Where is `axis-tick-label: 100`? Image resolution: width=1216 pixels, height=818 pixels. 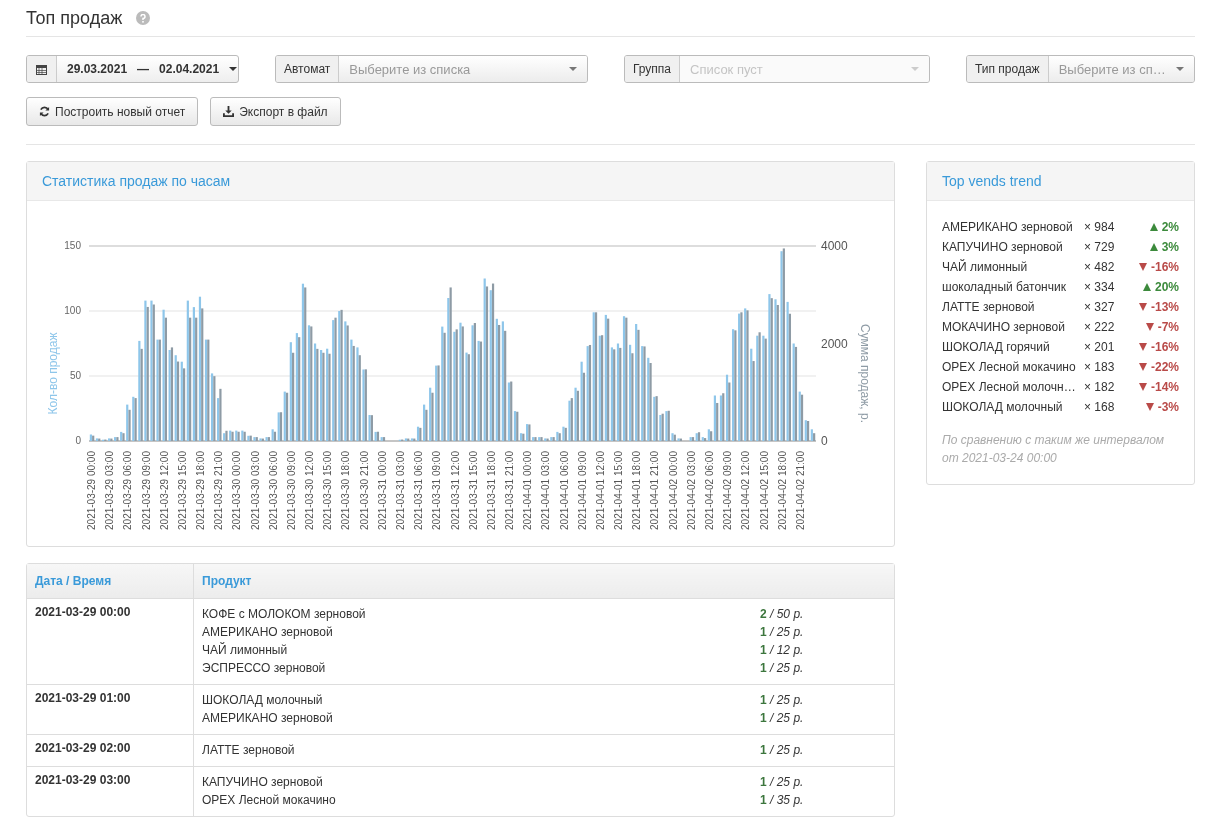
axis-tick-label: 100 is located at coordinates (72, 310).